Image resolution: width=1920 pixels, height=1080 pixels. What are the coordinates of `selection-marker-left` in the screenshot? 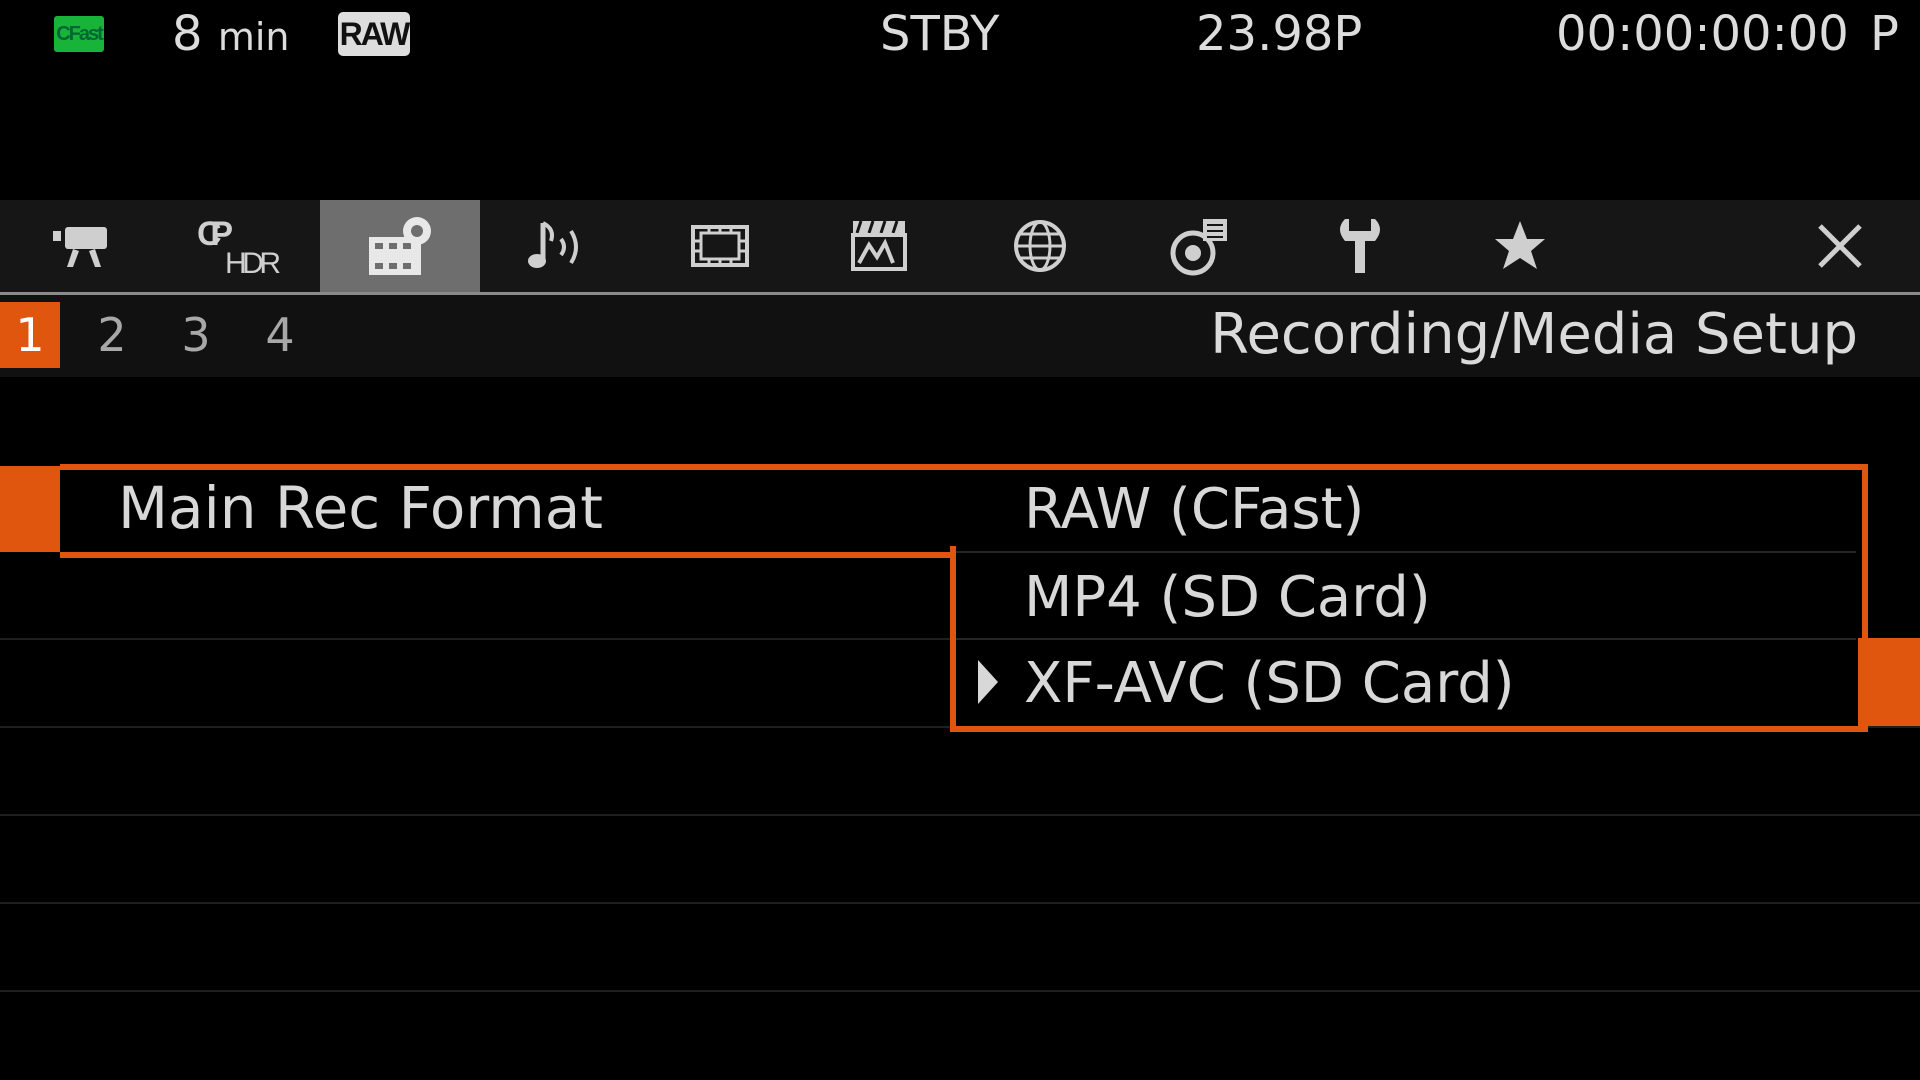 It's located at (31, 509).